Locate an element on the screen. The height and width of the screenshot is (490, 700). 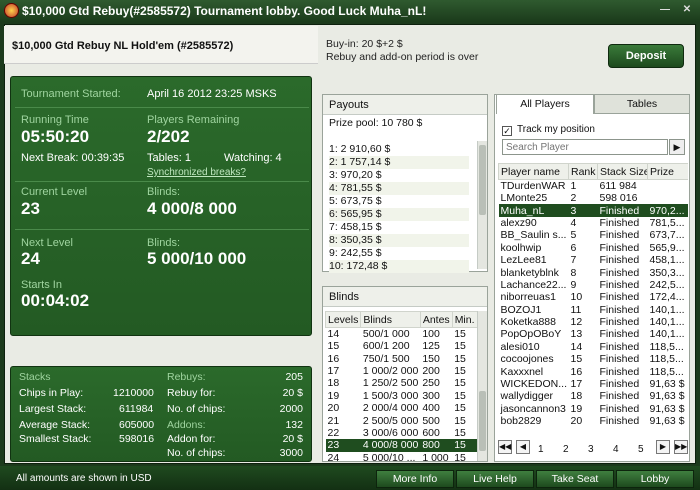
take-seat-button: Take Seat is located at coordinates (575, 479).